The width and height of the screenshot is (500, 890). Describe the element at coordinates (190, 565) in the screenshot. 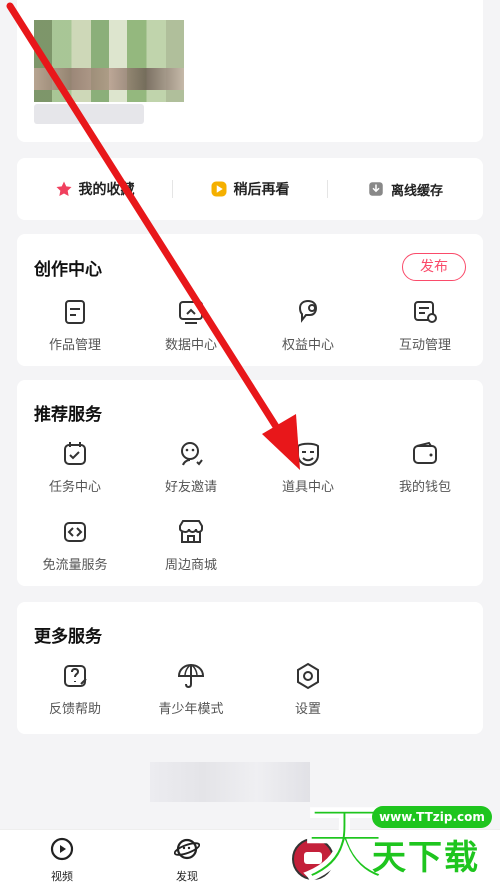

I see `shop-label: 周边商城` at that location.